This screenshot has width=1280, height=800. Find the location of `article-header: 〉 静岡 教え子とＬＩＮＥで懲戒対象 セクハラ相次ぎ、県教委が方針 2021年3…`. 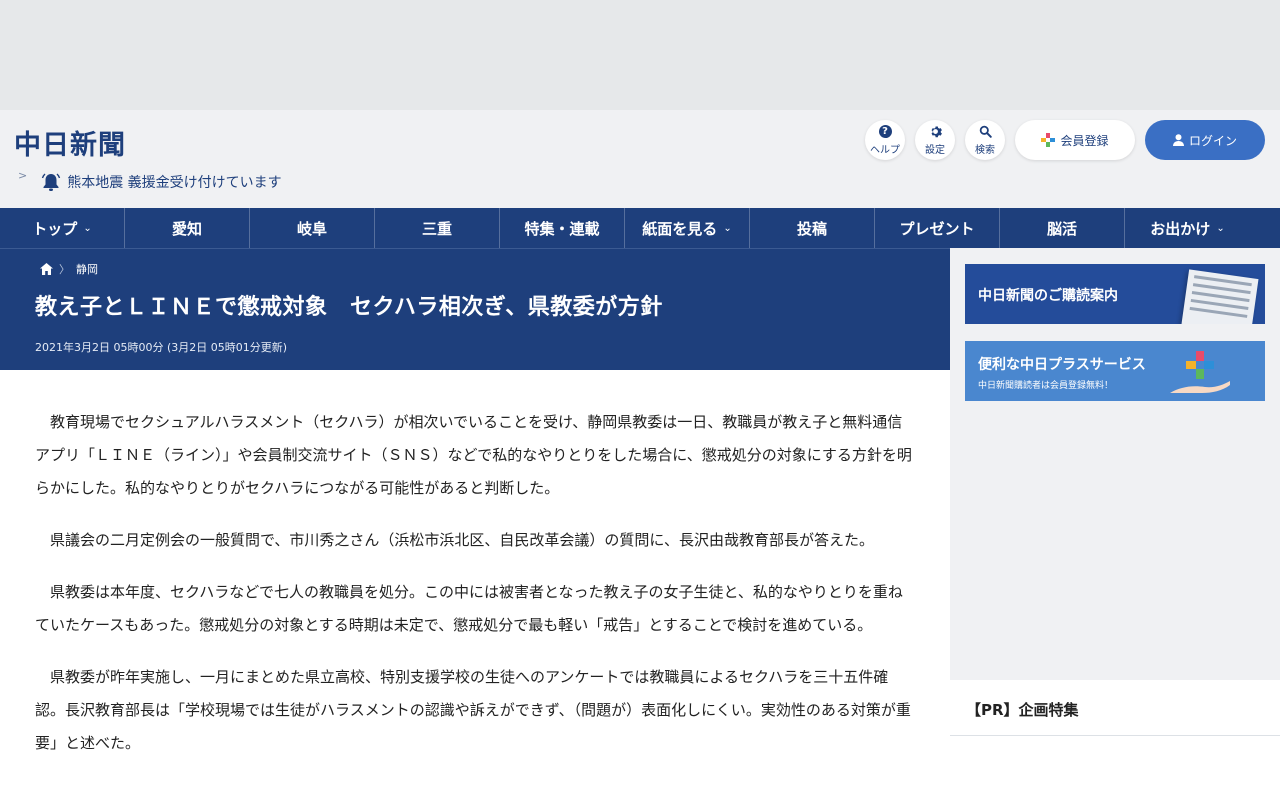

article-header: 〉 静岡 教え子とＬＩＮＥで懲戒対象 セクハラ相次ぎ、県教委が方針 2021年3… is located at coordinates (475, 309).